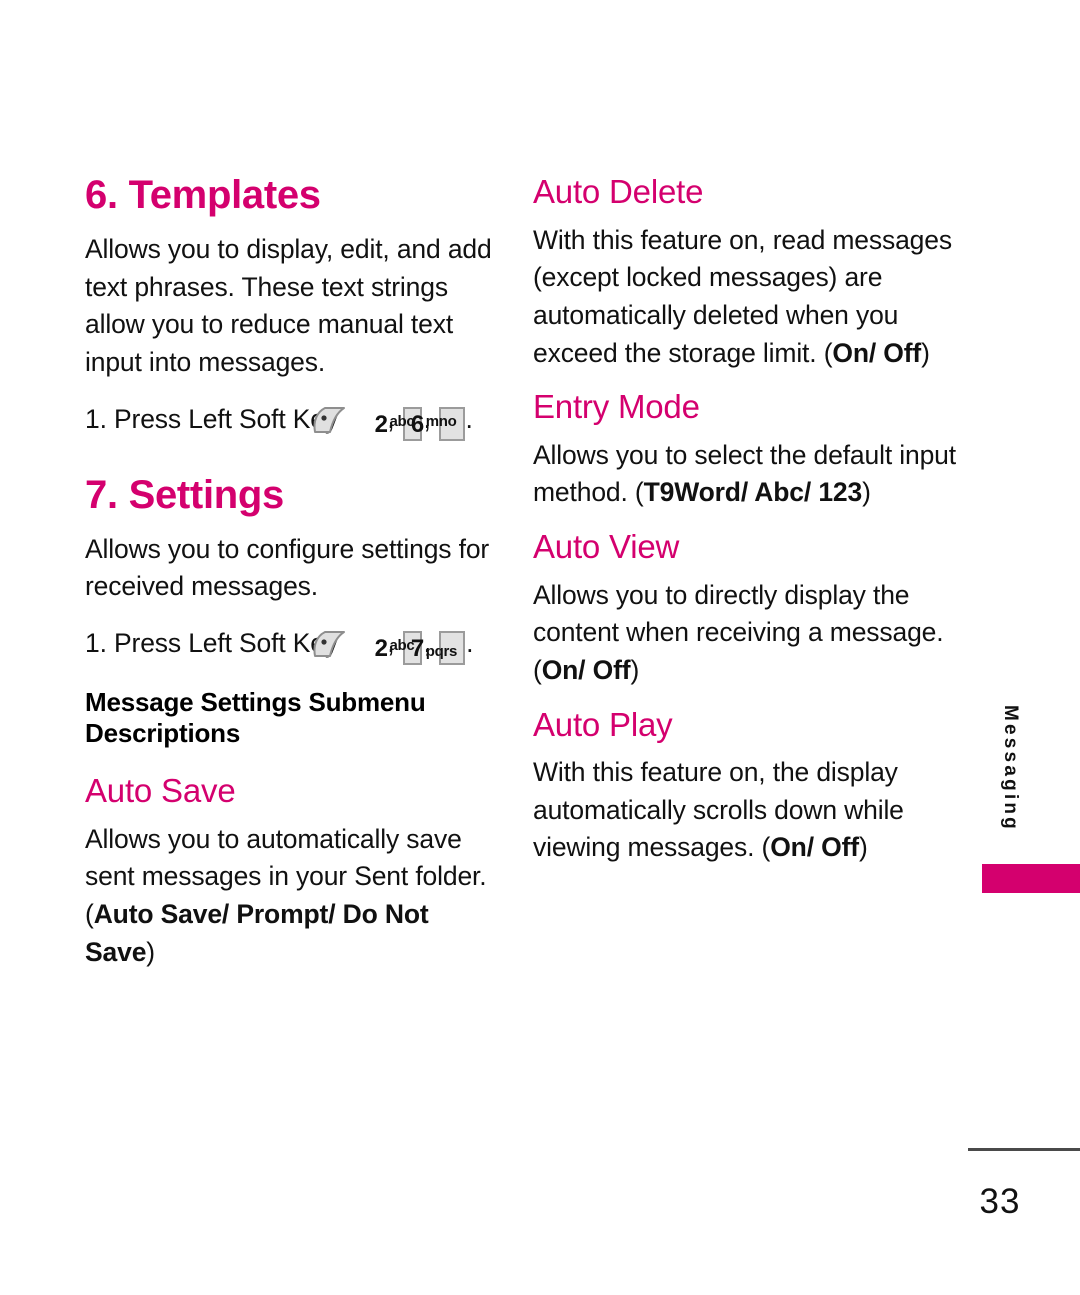 This screenshot has height=1295, width=1080. I want to click on section-heading-auto-view: Auto View, so click(606, 547).